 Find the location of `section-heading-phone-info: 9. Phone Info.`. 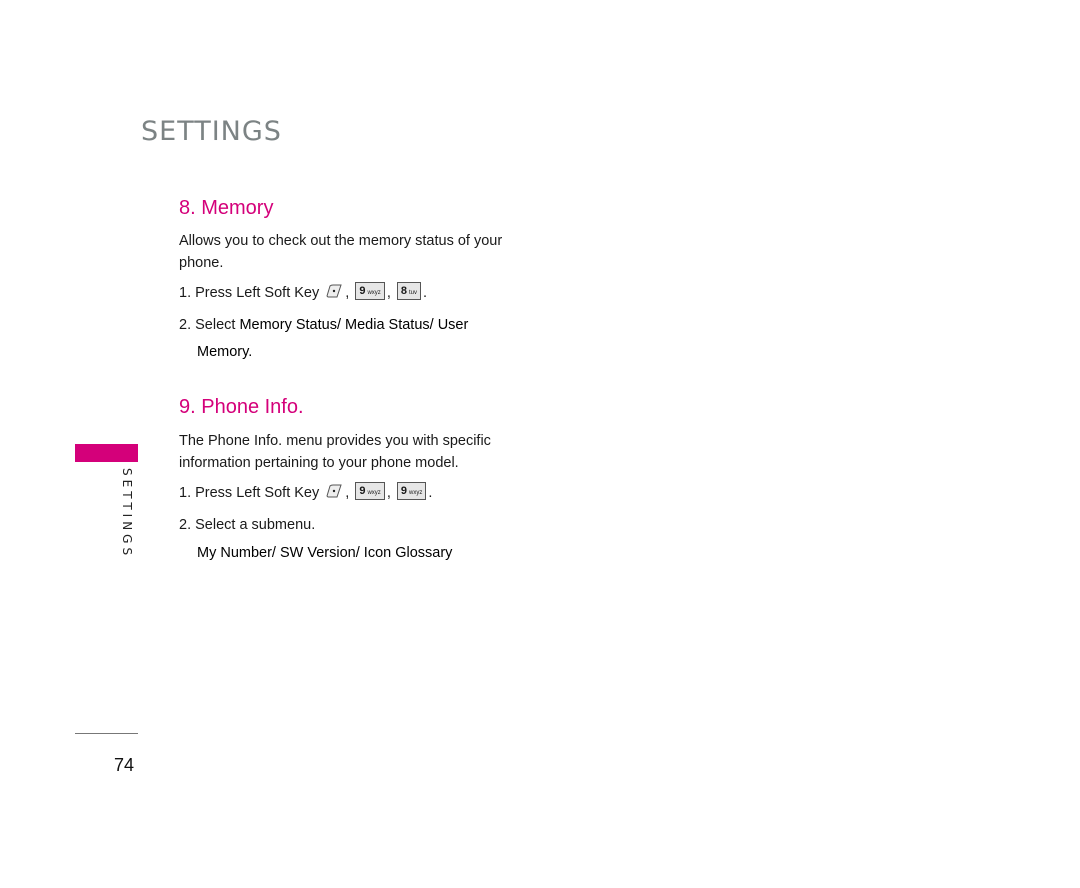

section-heading-phone-info: 9. Phone Info. is located at coordinates (241, 407).